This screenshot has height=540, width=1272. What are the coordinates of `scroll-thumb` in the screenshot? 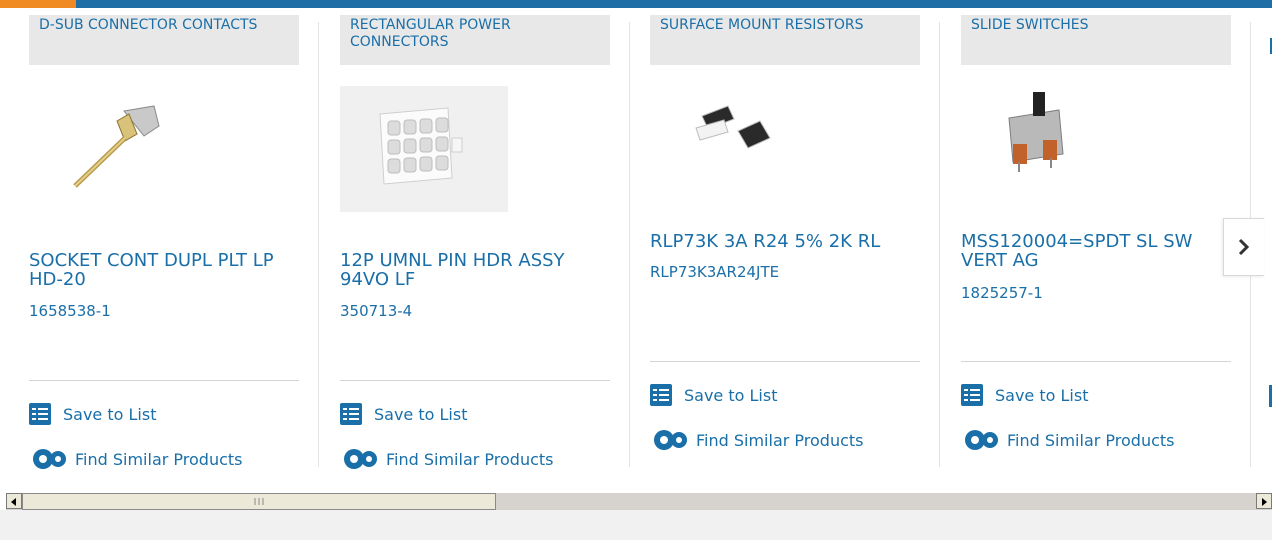 It's located at (259, 501).